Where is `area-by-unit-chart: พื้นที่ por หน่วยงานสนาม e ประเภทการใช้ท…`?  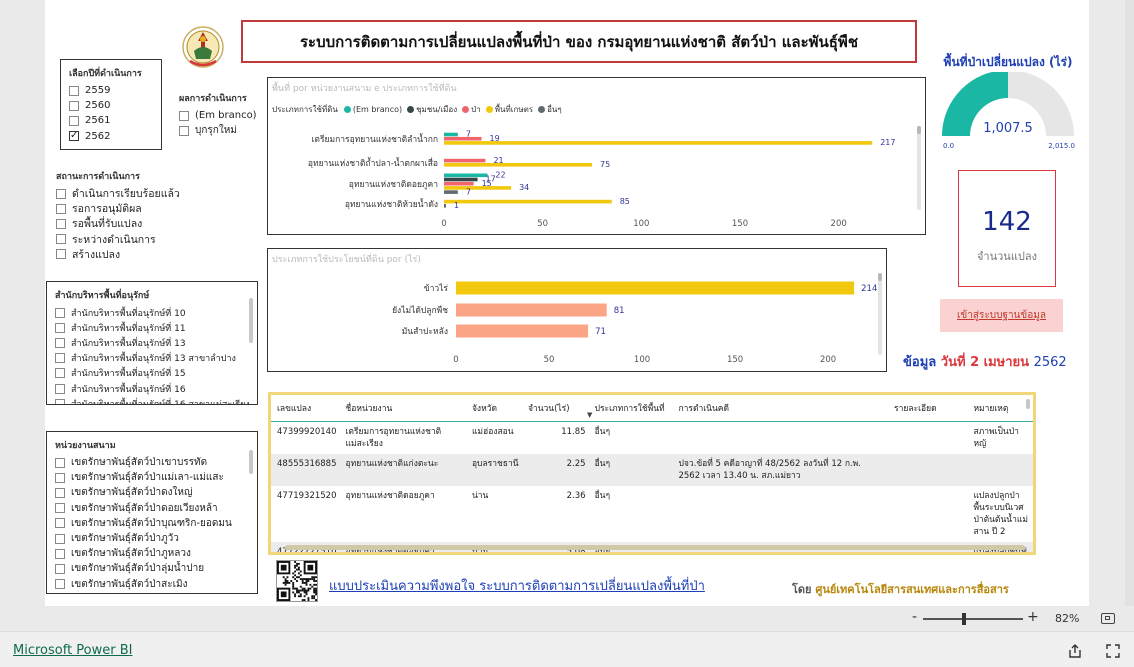
area-by-unit-chart: พื้นที่ por หน่วยงานสนาม e ประเภทการใช้ท… is located at coordinates (596, 156).